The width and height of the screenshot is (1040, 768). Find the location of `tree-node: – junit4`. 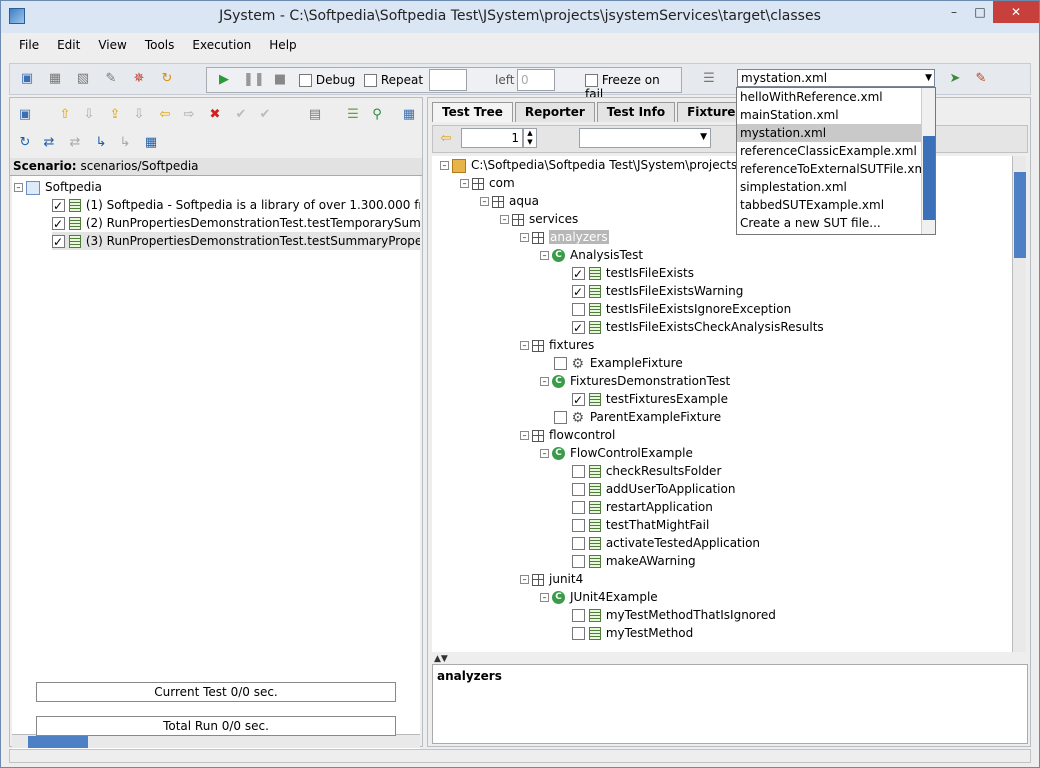

tree-node: – junit4 is located at coordinates (551, 579).